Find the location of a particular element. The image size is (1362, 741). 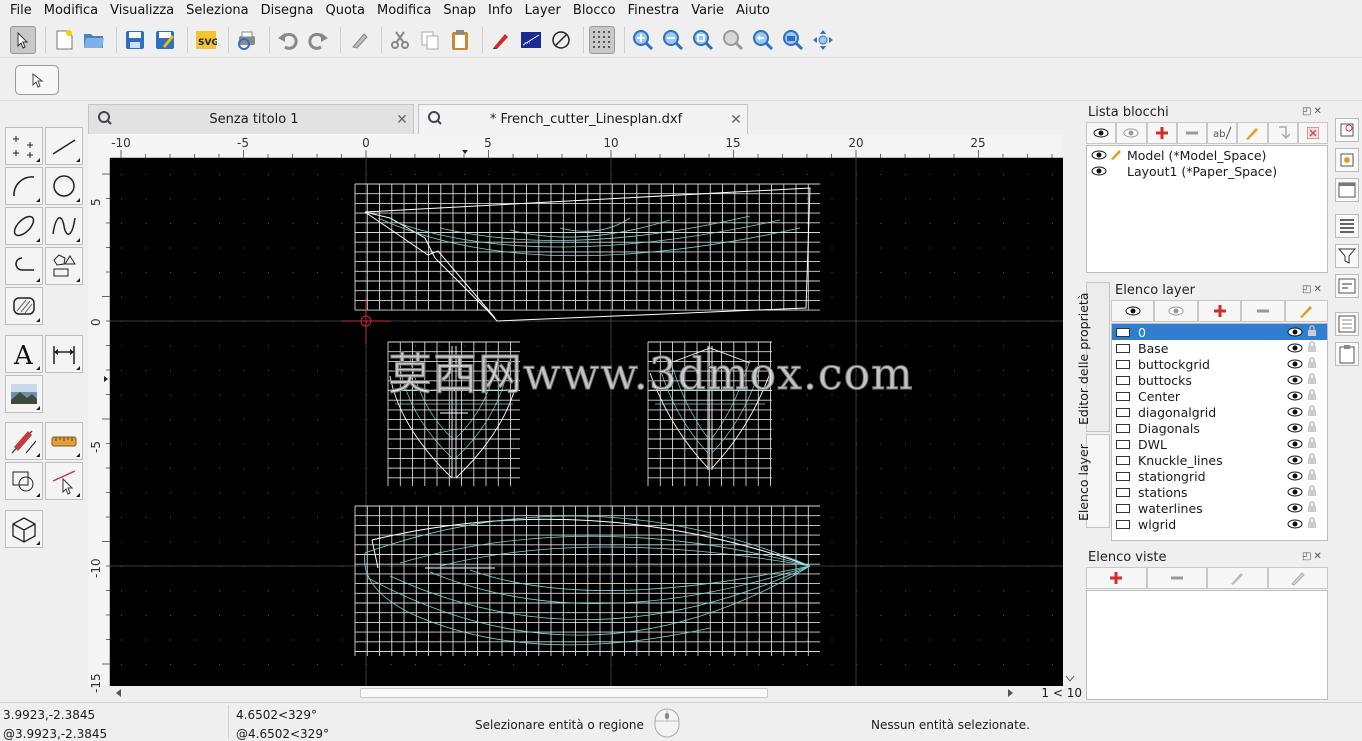

background-color-icon: ⋯ is located at coordinates (531, 40).